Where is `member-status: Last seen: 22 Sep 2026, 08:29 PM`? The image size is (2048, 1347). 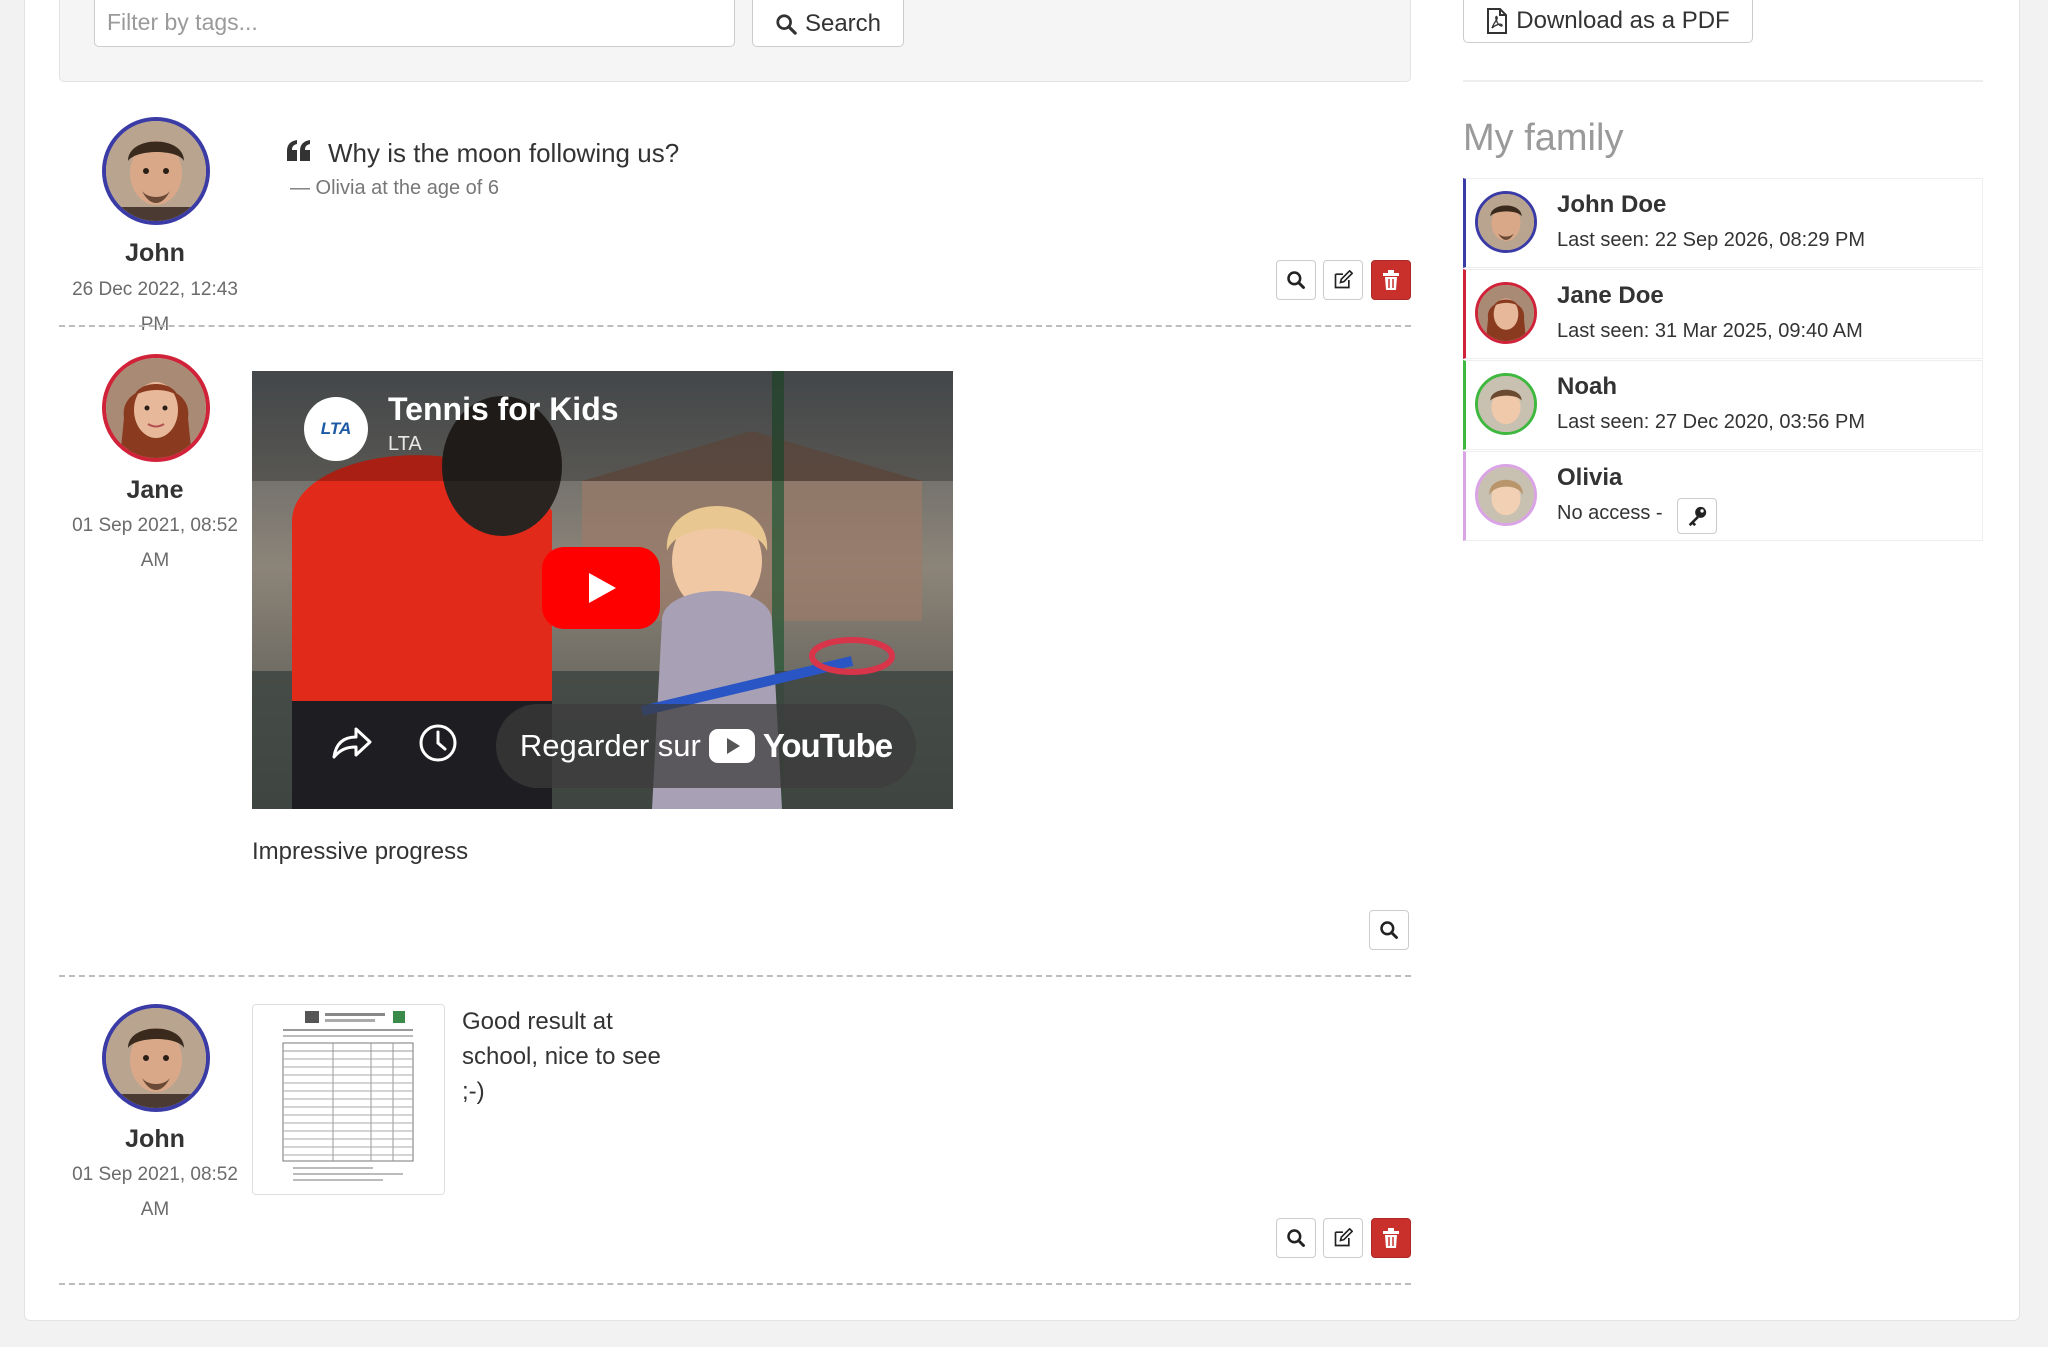 member-status: Last seen: 22 Sep 2026, 08:29 PM is located at coordinates (1711, 240).